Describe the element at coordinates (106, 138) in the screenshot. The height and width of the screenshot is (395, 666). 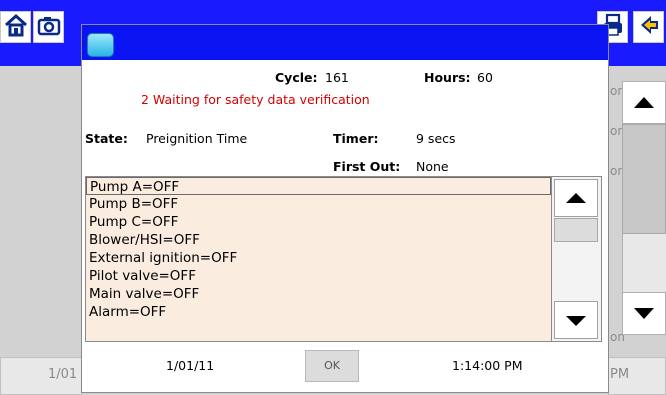
I see `state-label: State:` at that location.